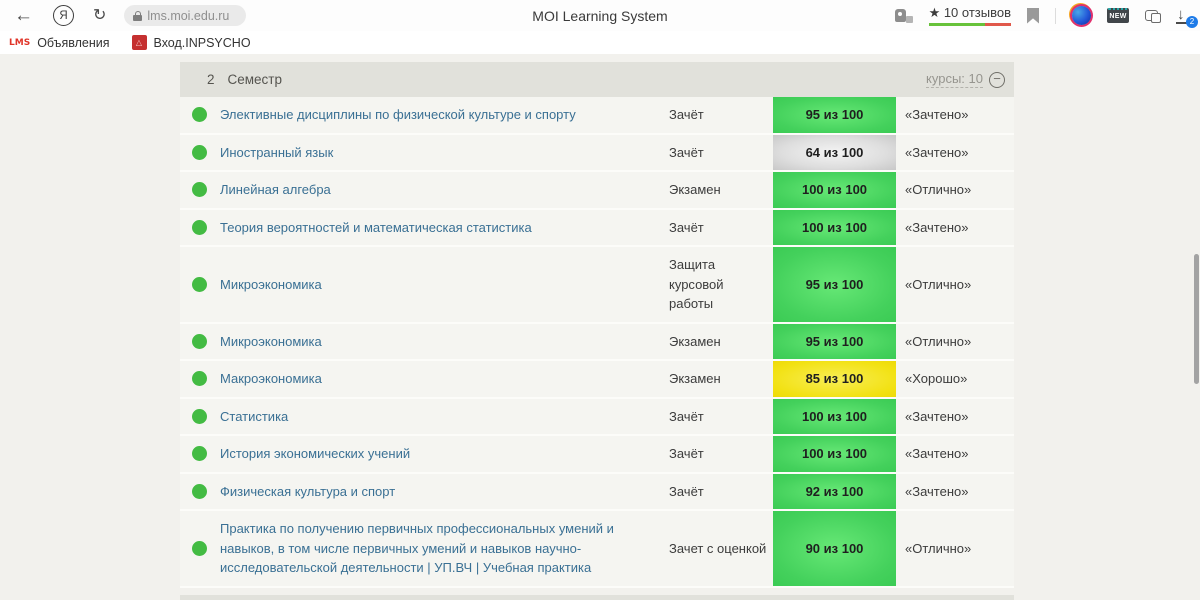  What do you see at coordinates (1153, 16) in the screenshot?
I see `tabs-icon` at bounding box center [1153, 16].